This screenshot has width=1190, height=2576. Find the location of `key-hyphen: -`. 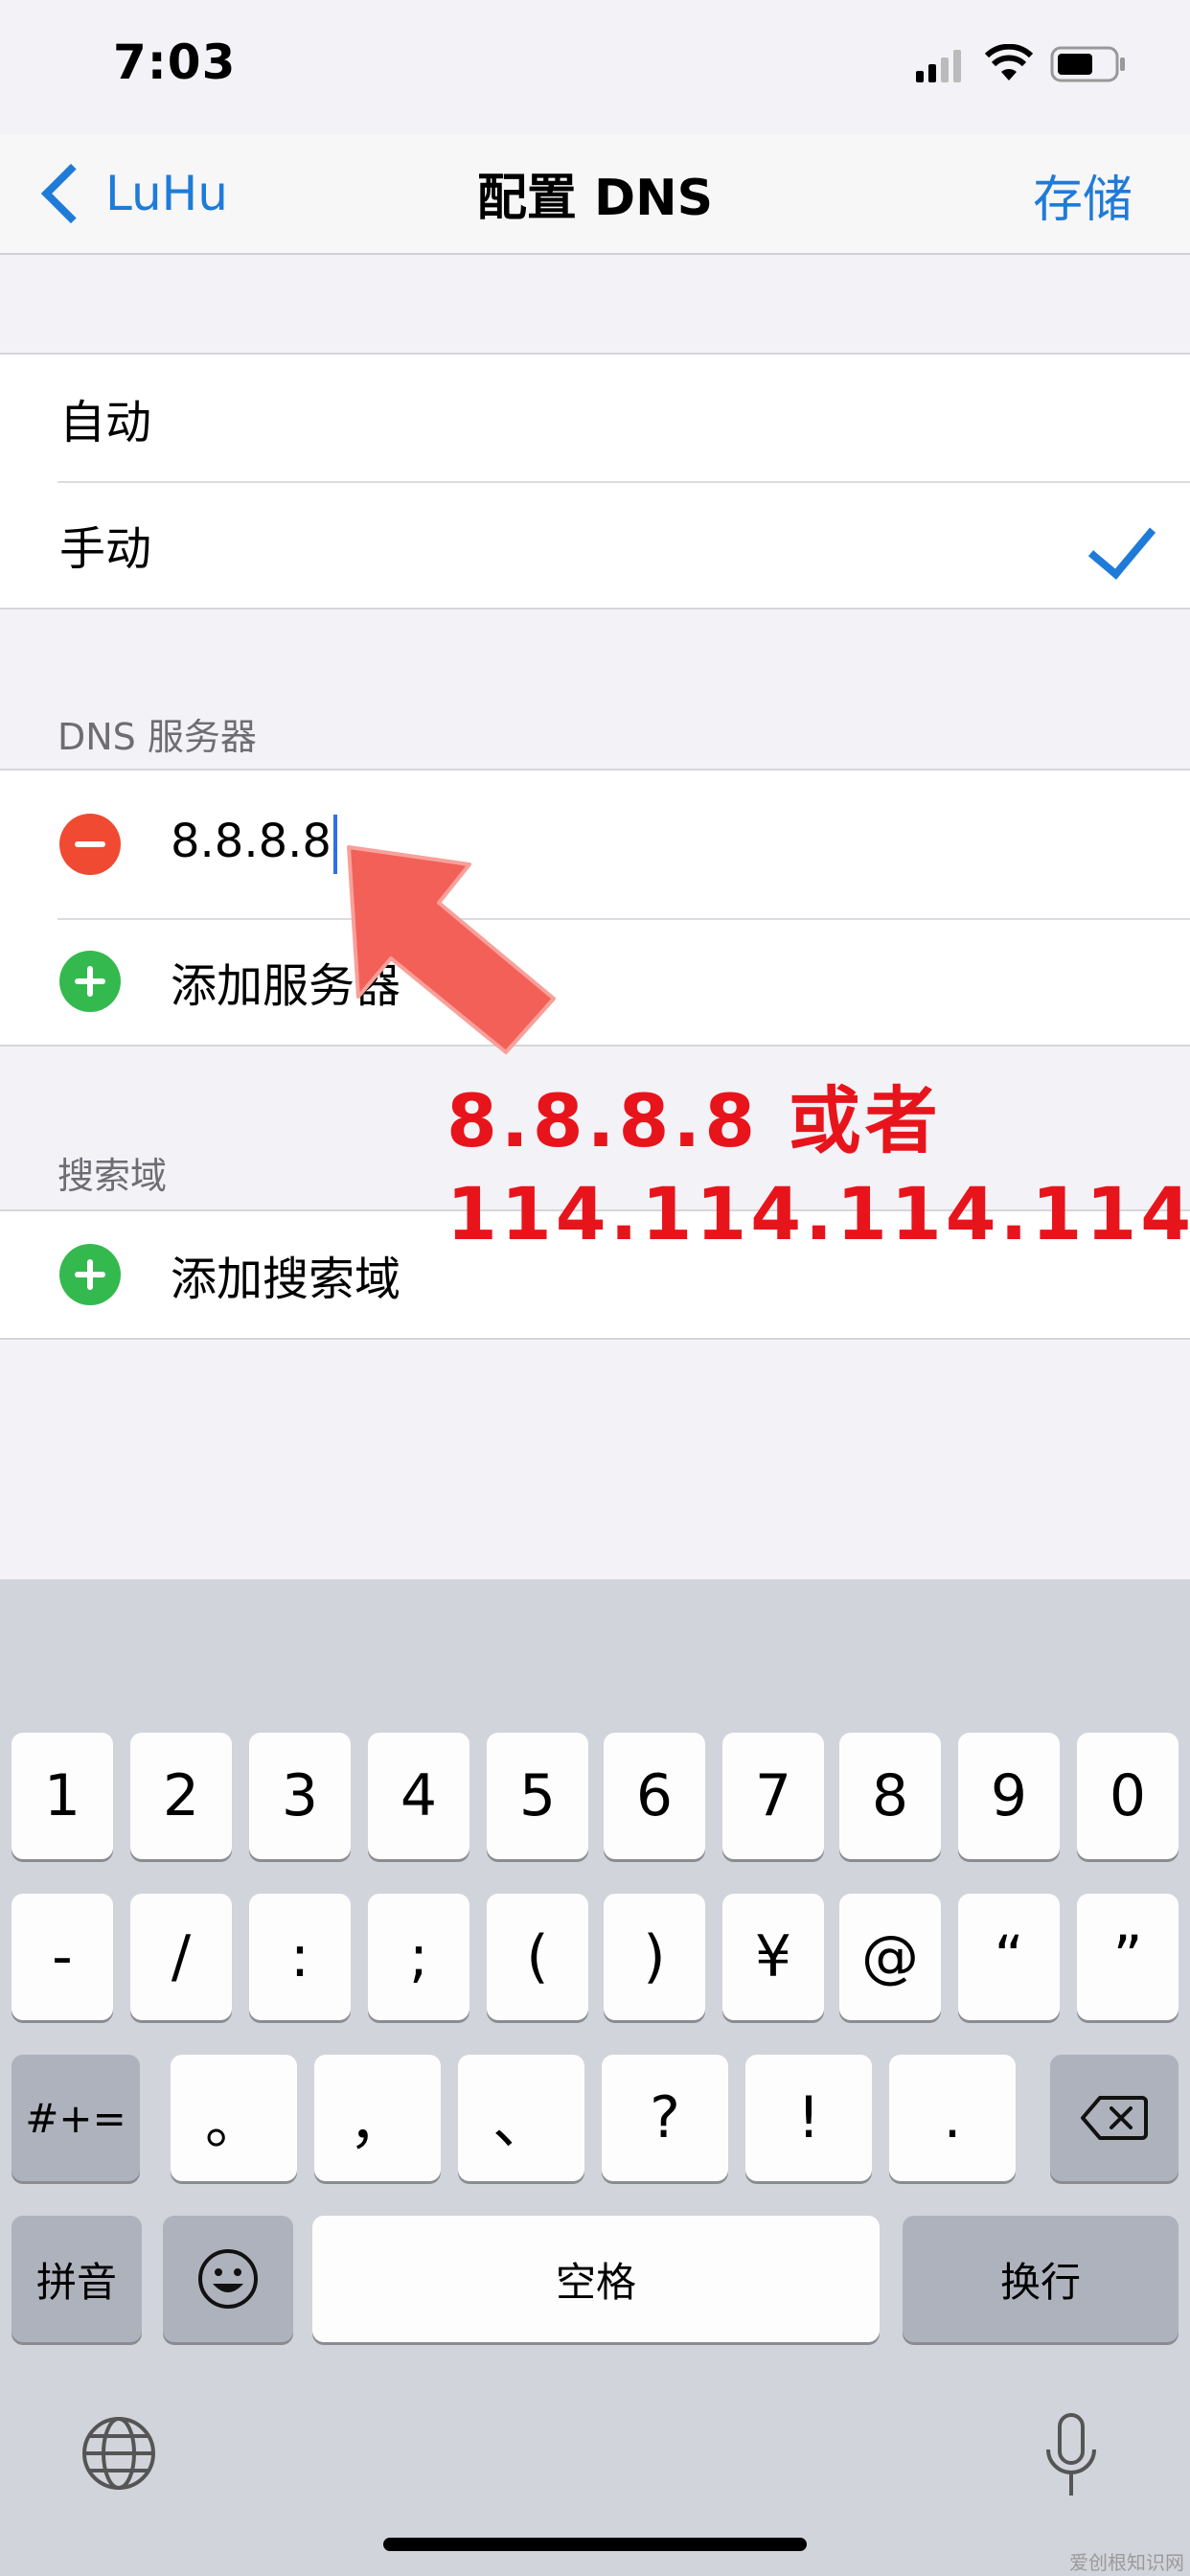

key-hyphen: - is located at coordinates (62, 1957).